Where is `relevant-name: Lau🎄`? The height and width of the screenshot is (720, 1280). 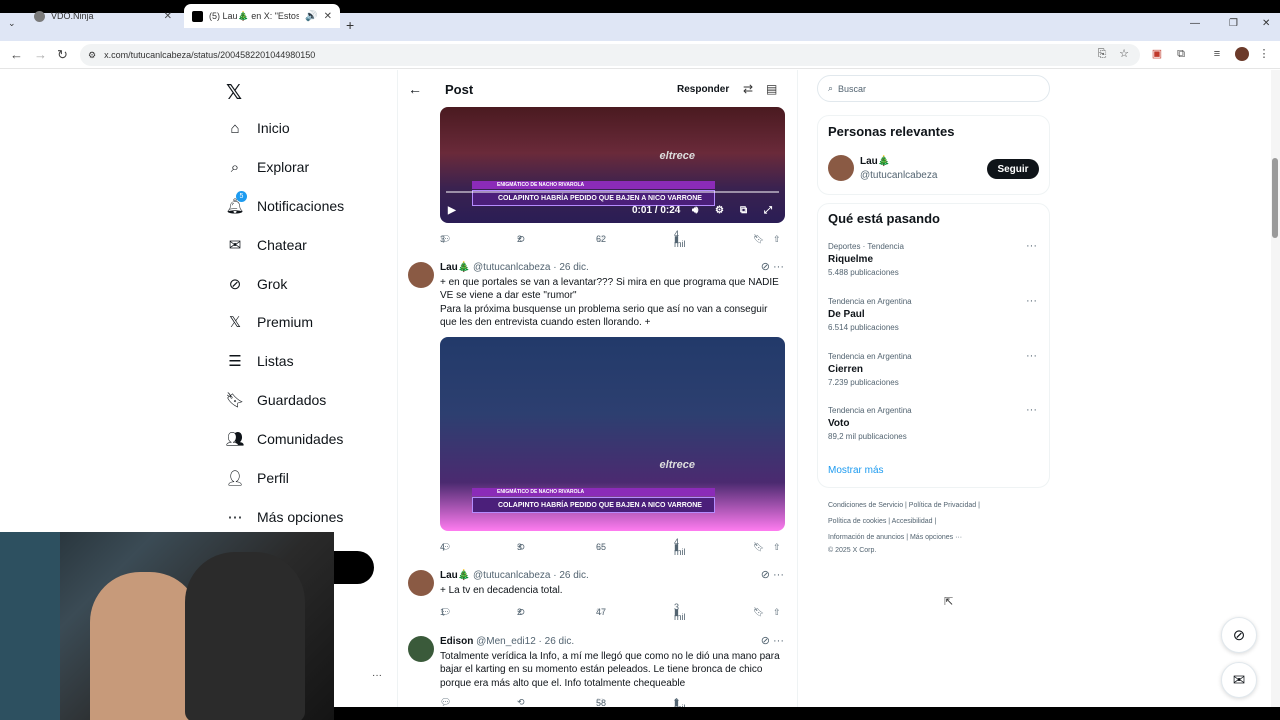
relevant-name: Lau🎄 is located at coordinates (875, 161).